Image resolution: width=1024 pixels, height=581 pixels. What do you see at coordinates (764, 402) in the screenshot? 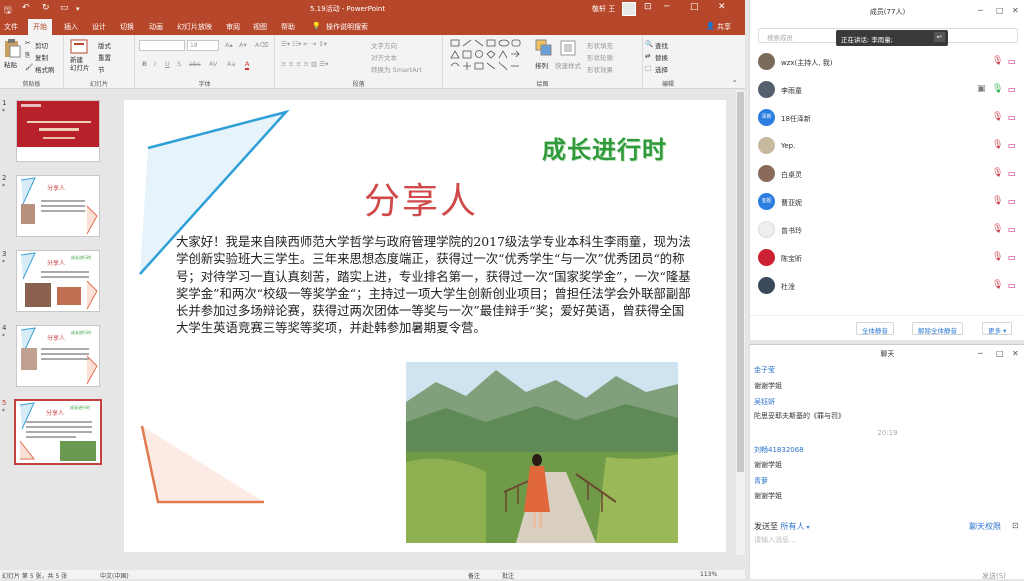
I see `chat-sender: 吴钰妍` at bounding box center [764, 402].